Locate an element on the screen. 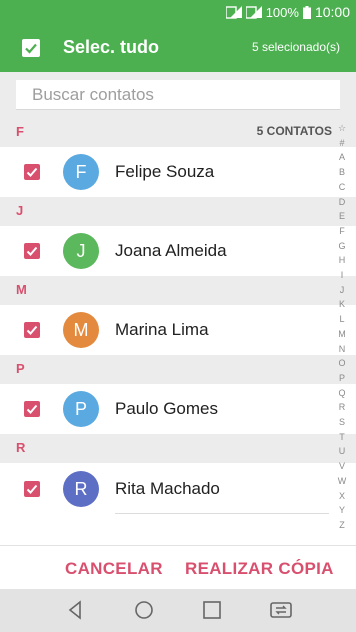  contact-row-paulo-gomes: P Paulo Gomes is located at coordinates (178, 409).